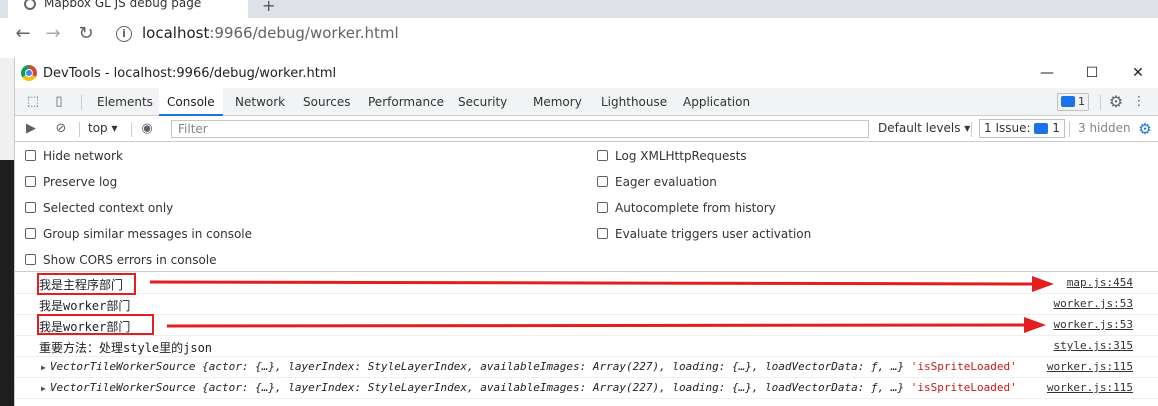 The image size is (1158, 406). What do you see at coordinates (601, 304) in the screenshot?
I see `annotation-arrows` at bounding box center [601, 304].